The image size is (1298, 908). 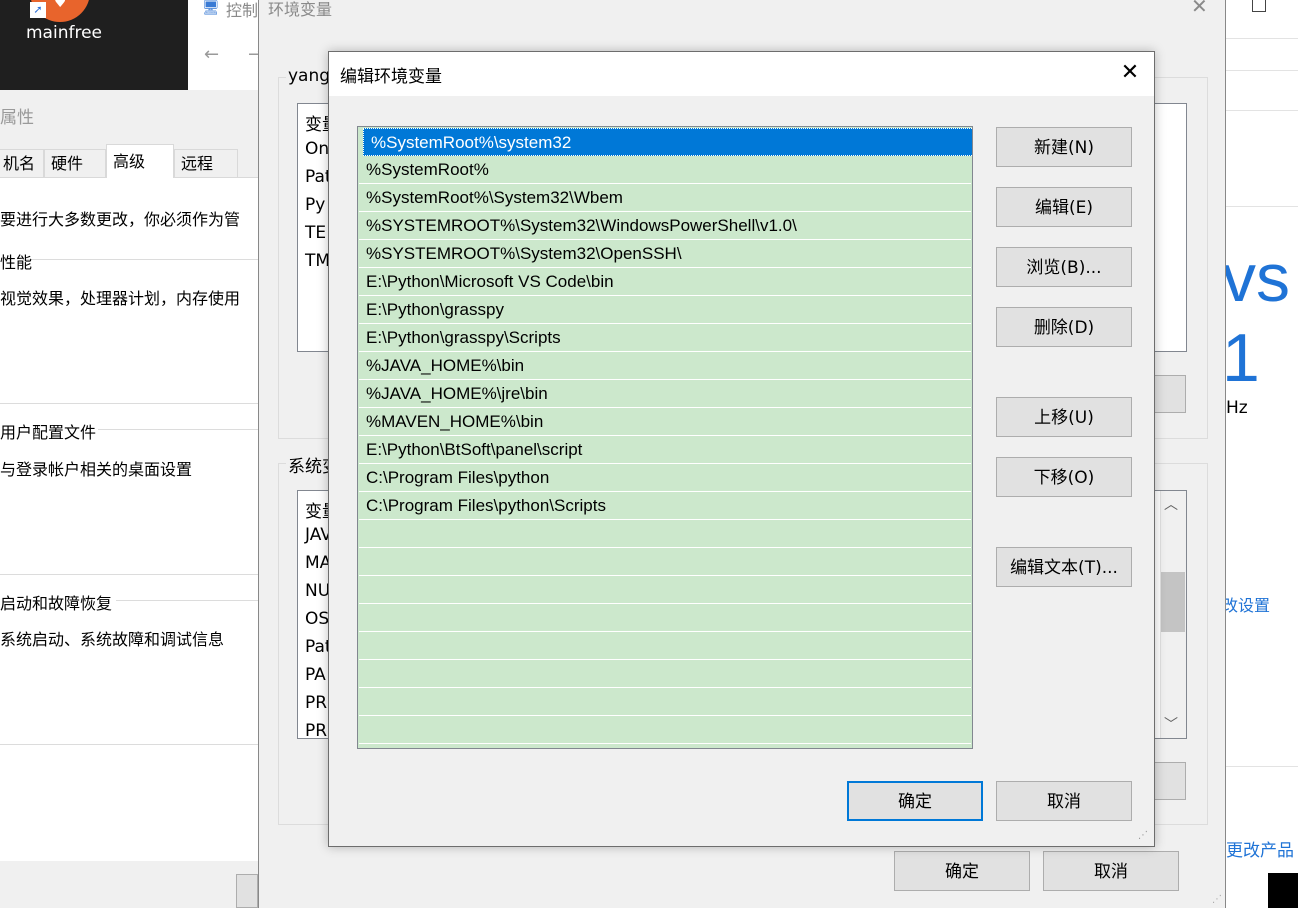 What do you see at coordinates (315, 233) in the screenshot?
I see `list-item: TE` at bounding box center [315, 233].